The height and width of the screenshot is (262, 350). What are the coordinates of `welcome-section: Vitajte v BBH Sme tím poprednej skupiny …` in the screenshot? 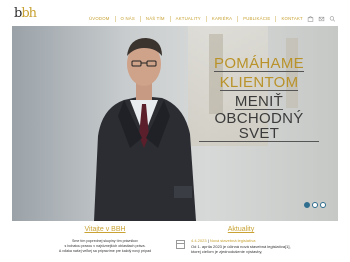 It's located at (105, 240).